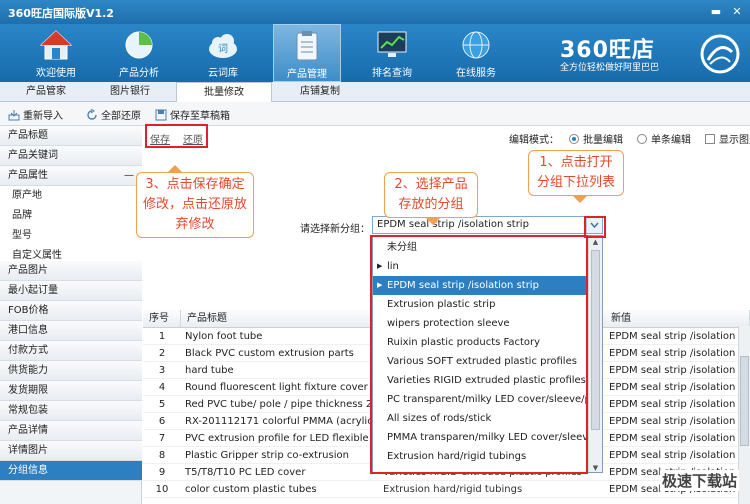 The height and width of the screenshot is (504, 750). I want to click on clipboard-icon, so click(307, 46).